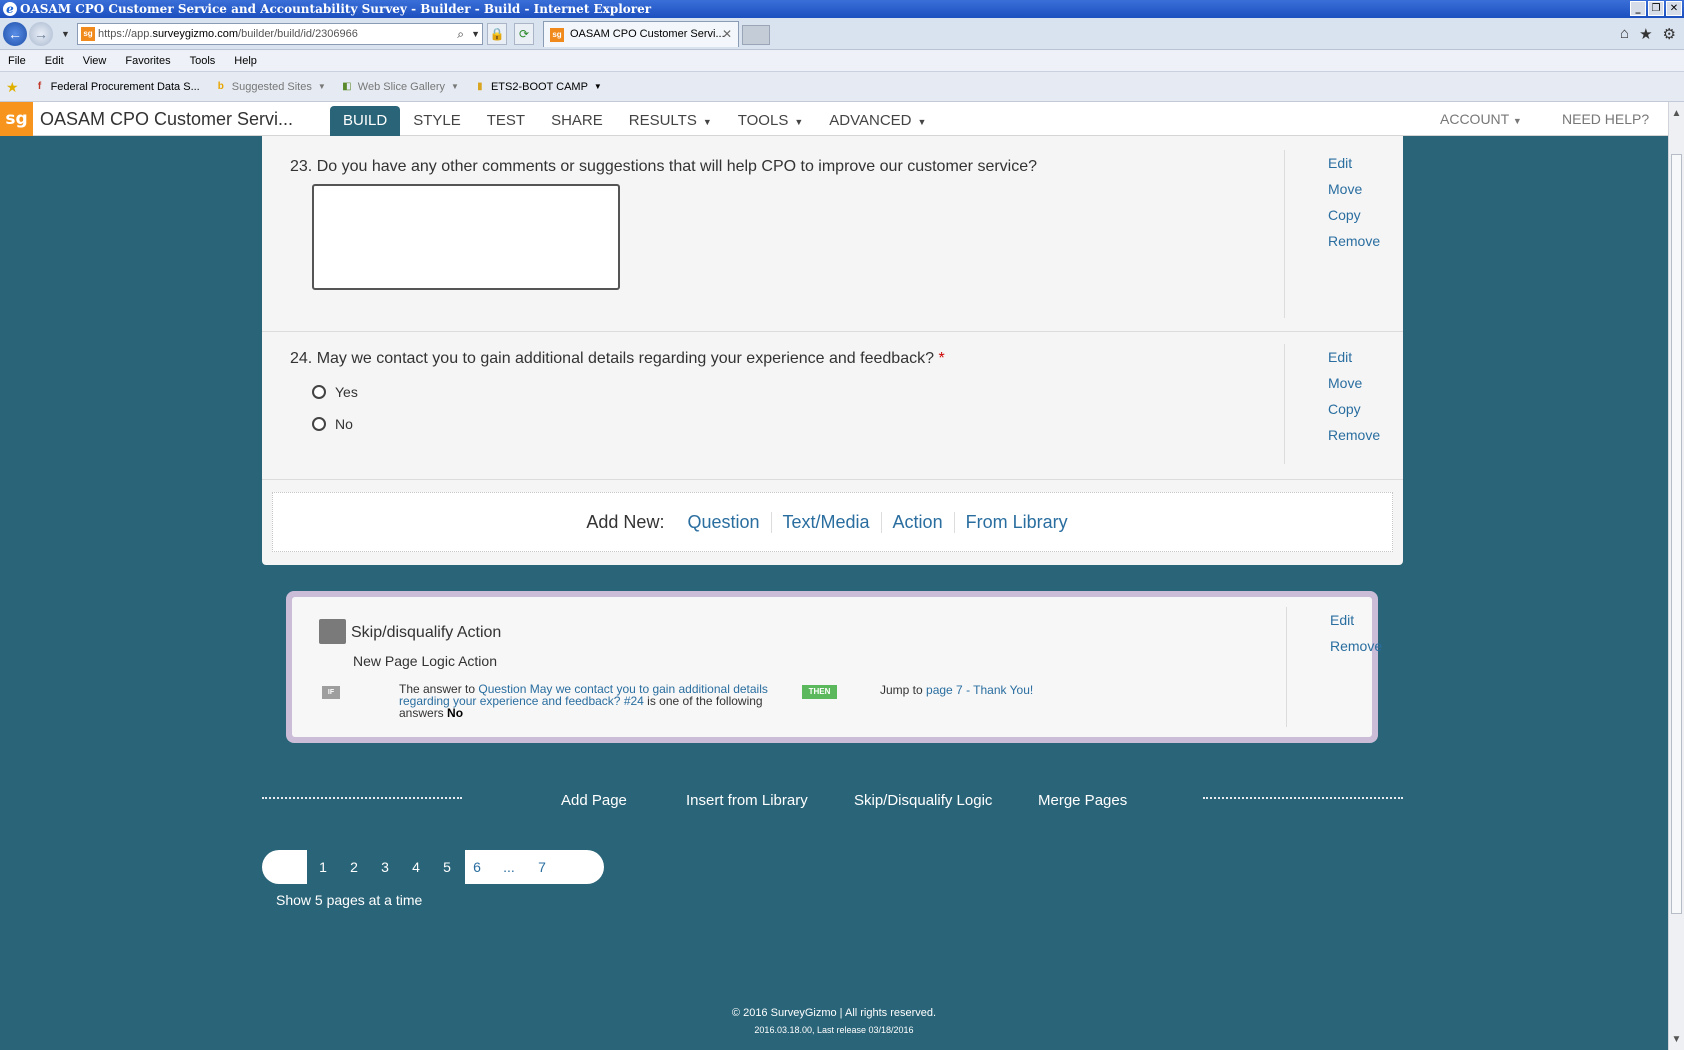  What do you see at coordinates (195, 34) in the screenshot?
I see `url-host: surveygizmo.com` at bounding box center [195, 34].